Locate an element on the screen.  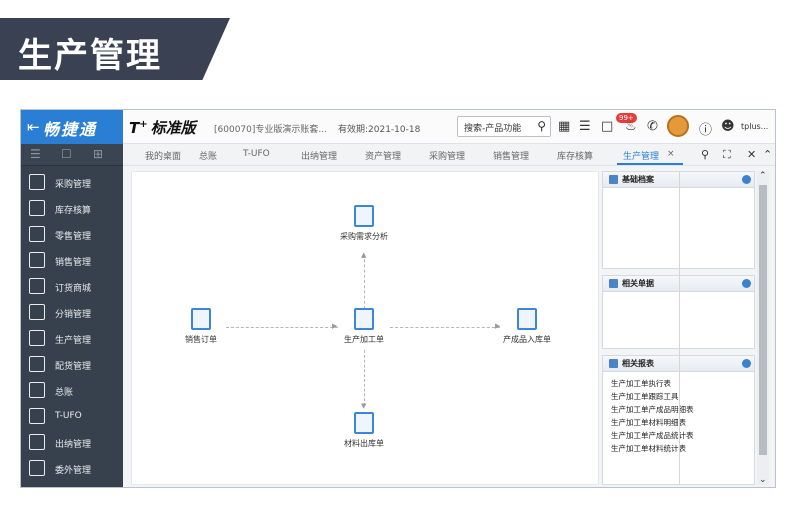
sidebar-item-ledger: 总账 is located at coordinates (72, 391).